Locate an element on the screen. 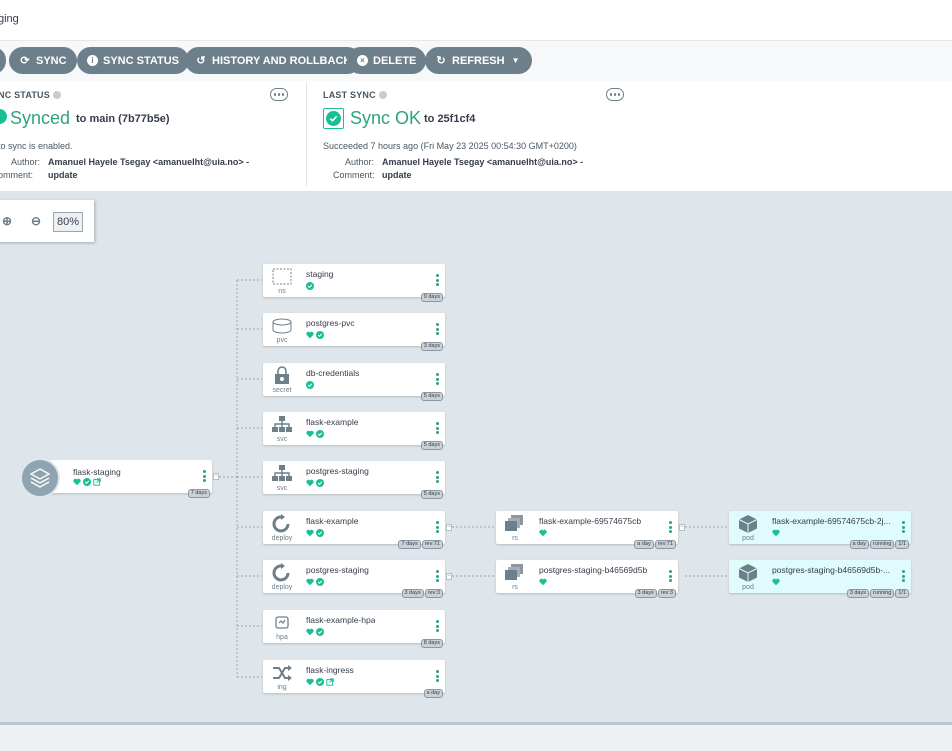 Image resolution: width=952 pixels, height=751 pixels. tags: 7 days rev:71 is located at coordinates (420, 544).